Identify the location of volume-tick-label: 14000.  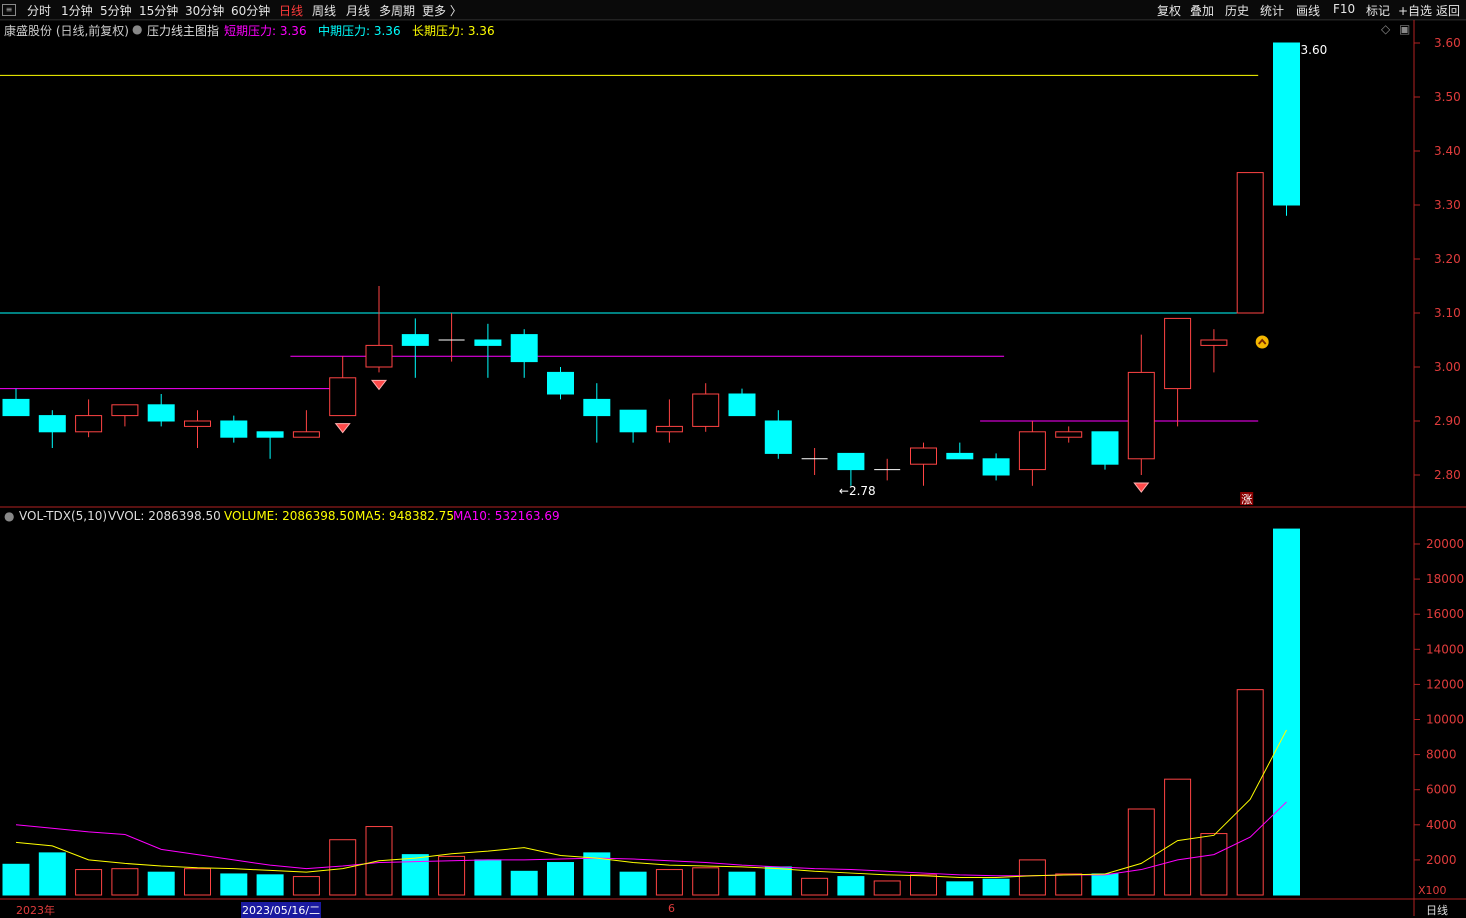
(1445, 649).